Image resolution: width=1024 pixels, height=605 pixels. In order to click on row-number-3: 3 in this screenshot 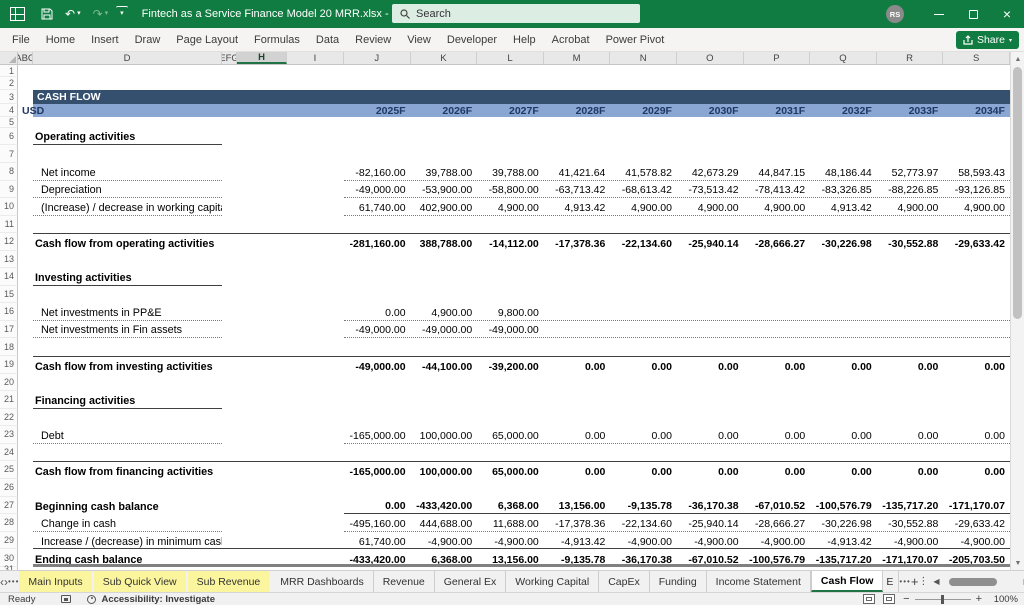, I will do `click(9, 97)`.